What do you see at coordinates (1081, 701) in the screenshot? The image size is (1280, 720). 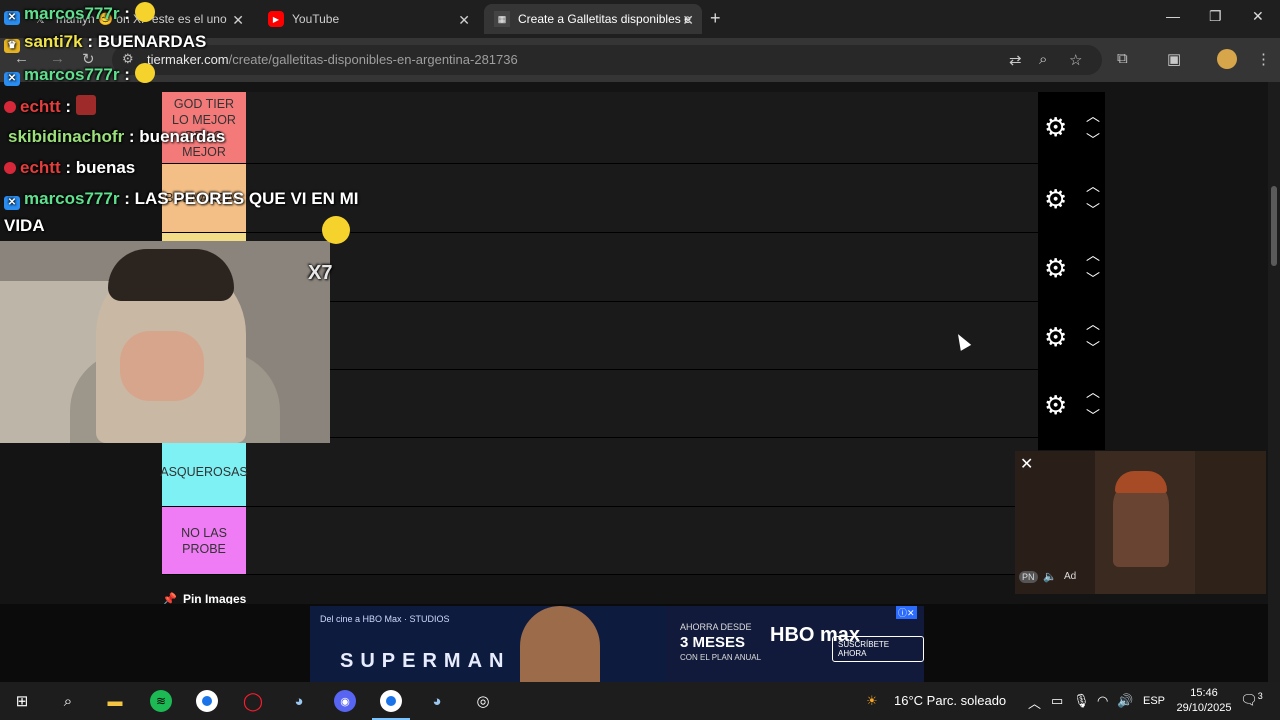 I see `microphone-icon: 🎙` at bounding box center [1081, 701].